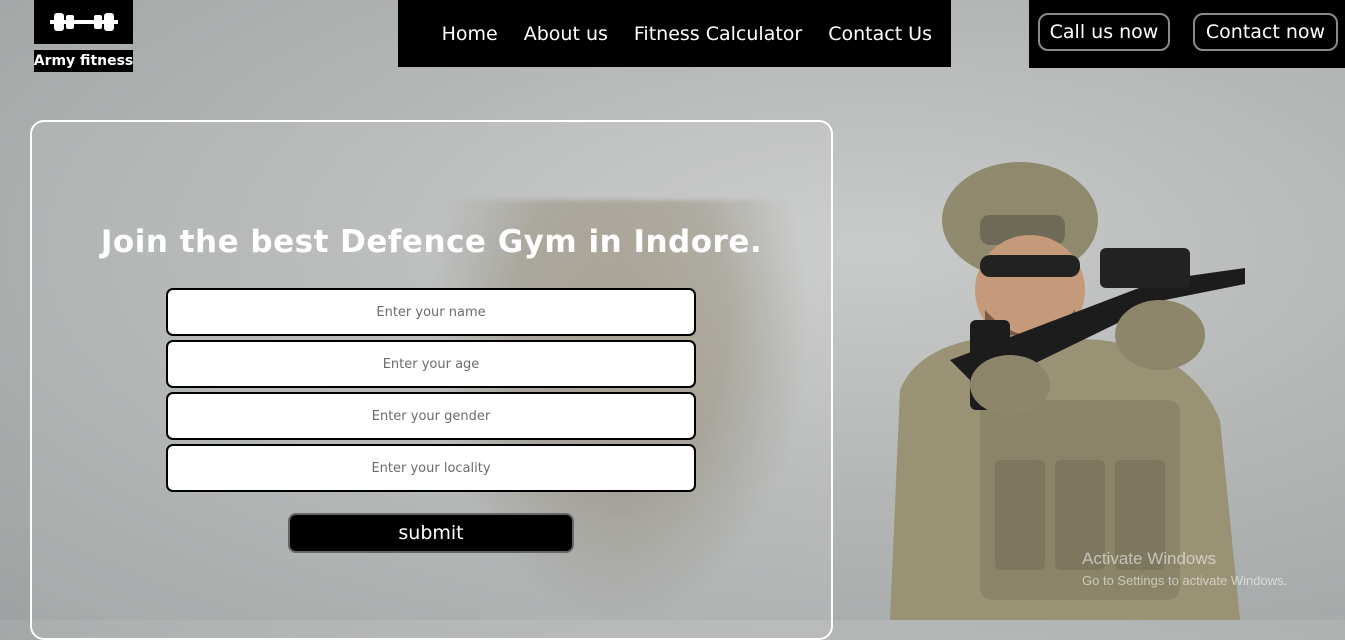  What do you see at coordinates (1265, 32) in the screenshot?
I see `contact-now-button: Contact now` at bounding box center [1265, 32].